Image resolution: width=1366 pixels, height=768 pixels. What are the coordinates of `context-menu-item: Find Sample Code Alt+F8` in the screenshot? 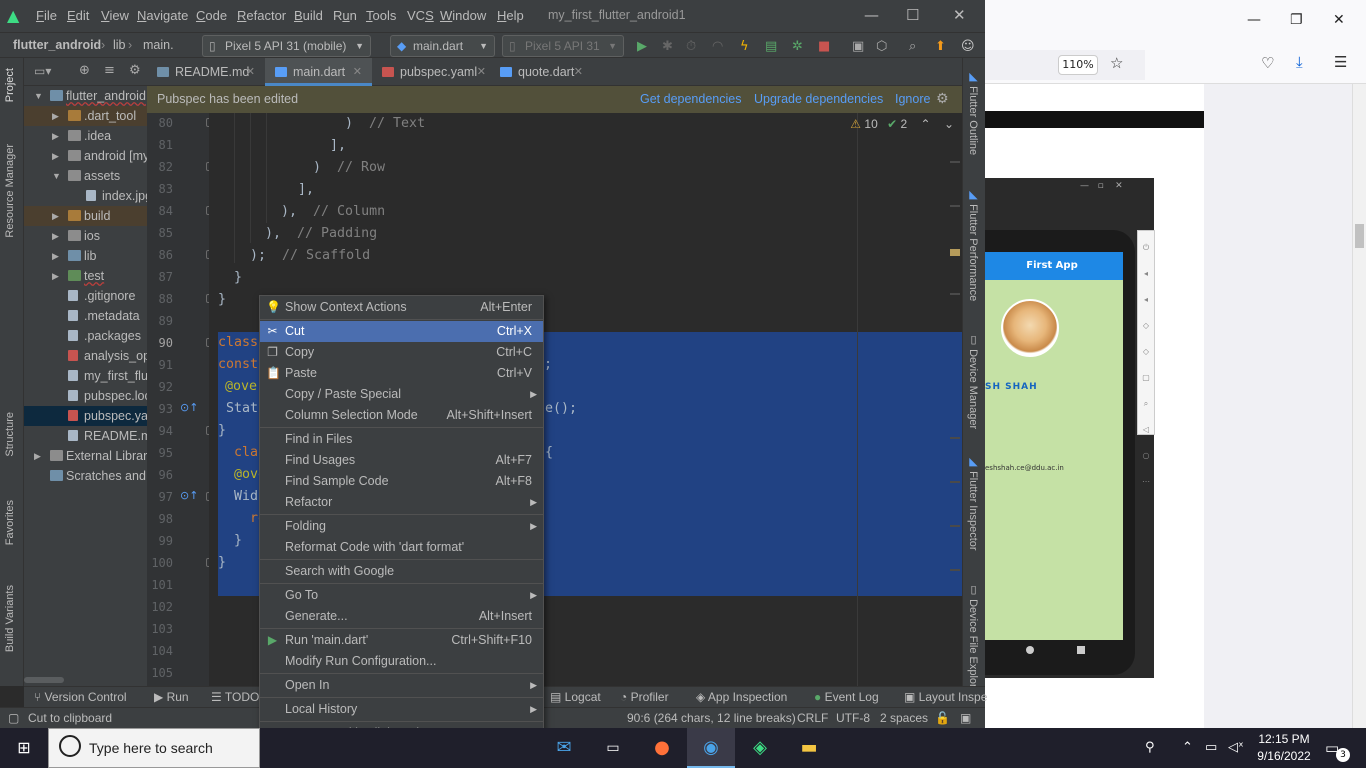 It's located at (401, 481).